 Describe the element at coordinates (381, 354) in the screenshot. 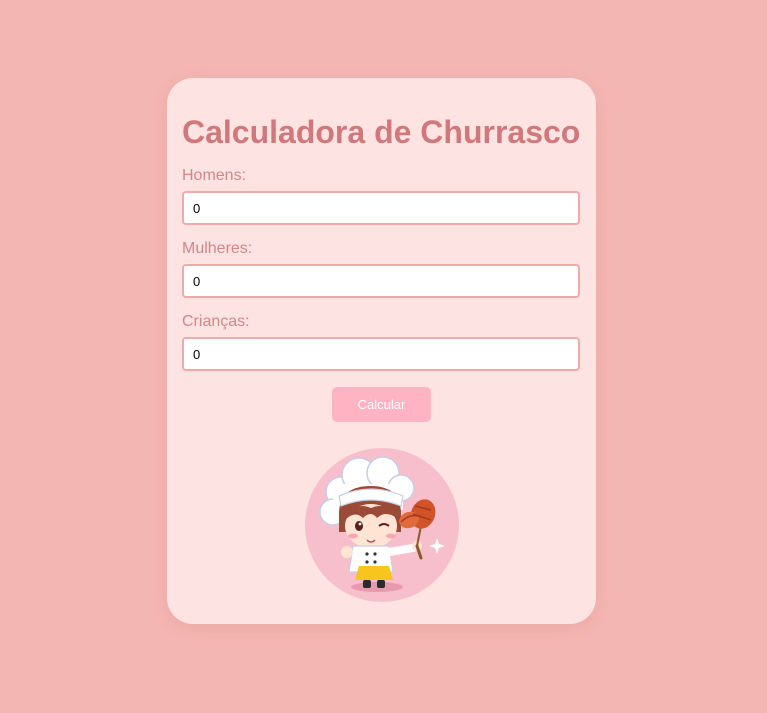

I see `criancas-input` at that location.